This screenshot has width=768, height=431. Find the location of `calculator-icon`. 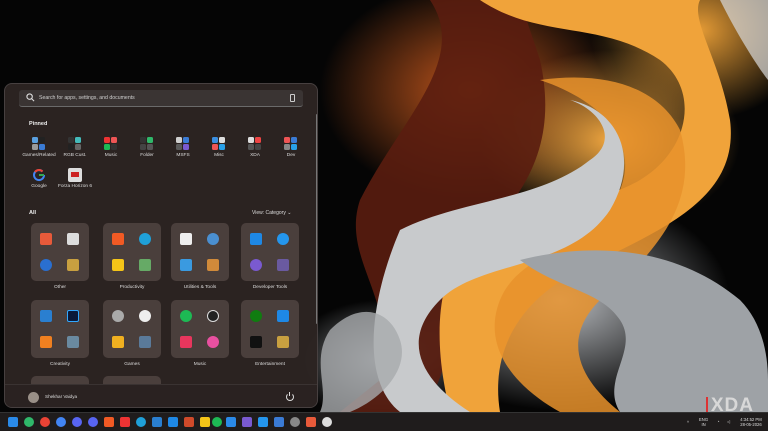

calculator-icon is located at coordinates (186, 265).